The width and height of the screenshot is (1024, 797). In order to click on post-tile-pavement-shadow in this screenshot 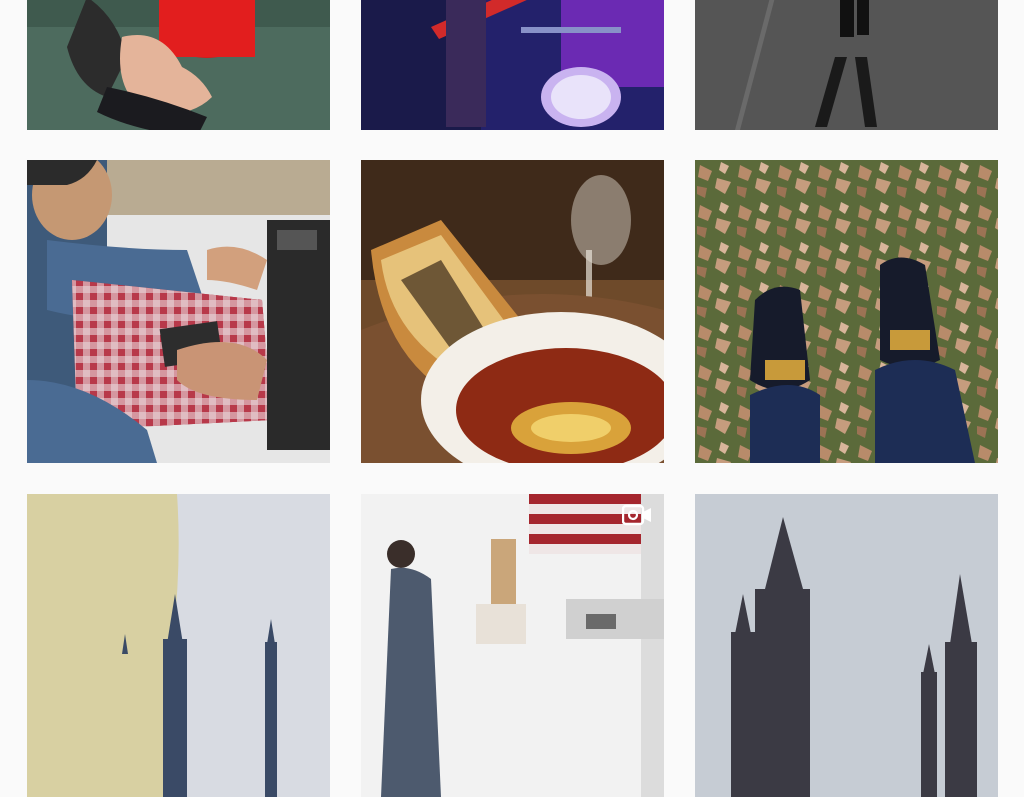, I will do `click(846, 65)`.